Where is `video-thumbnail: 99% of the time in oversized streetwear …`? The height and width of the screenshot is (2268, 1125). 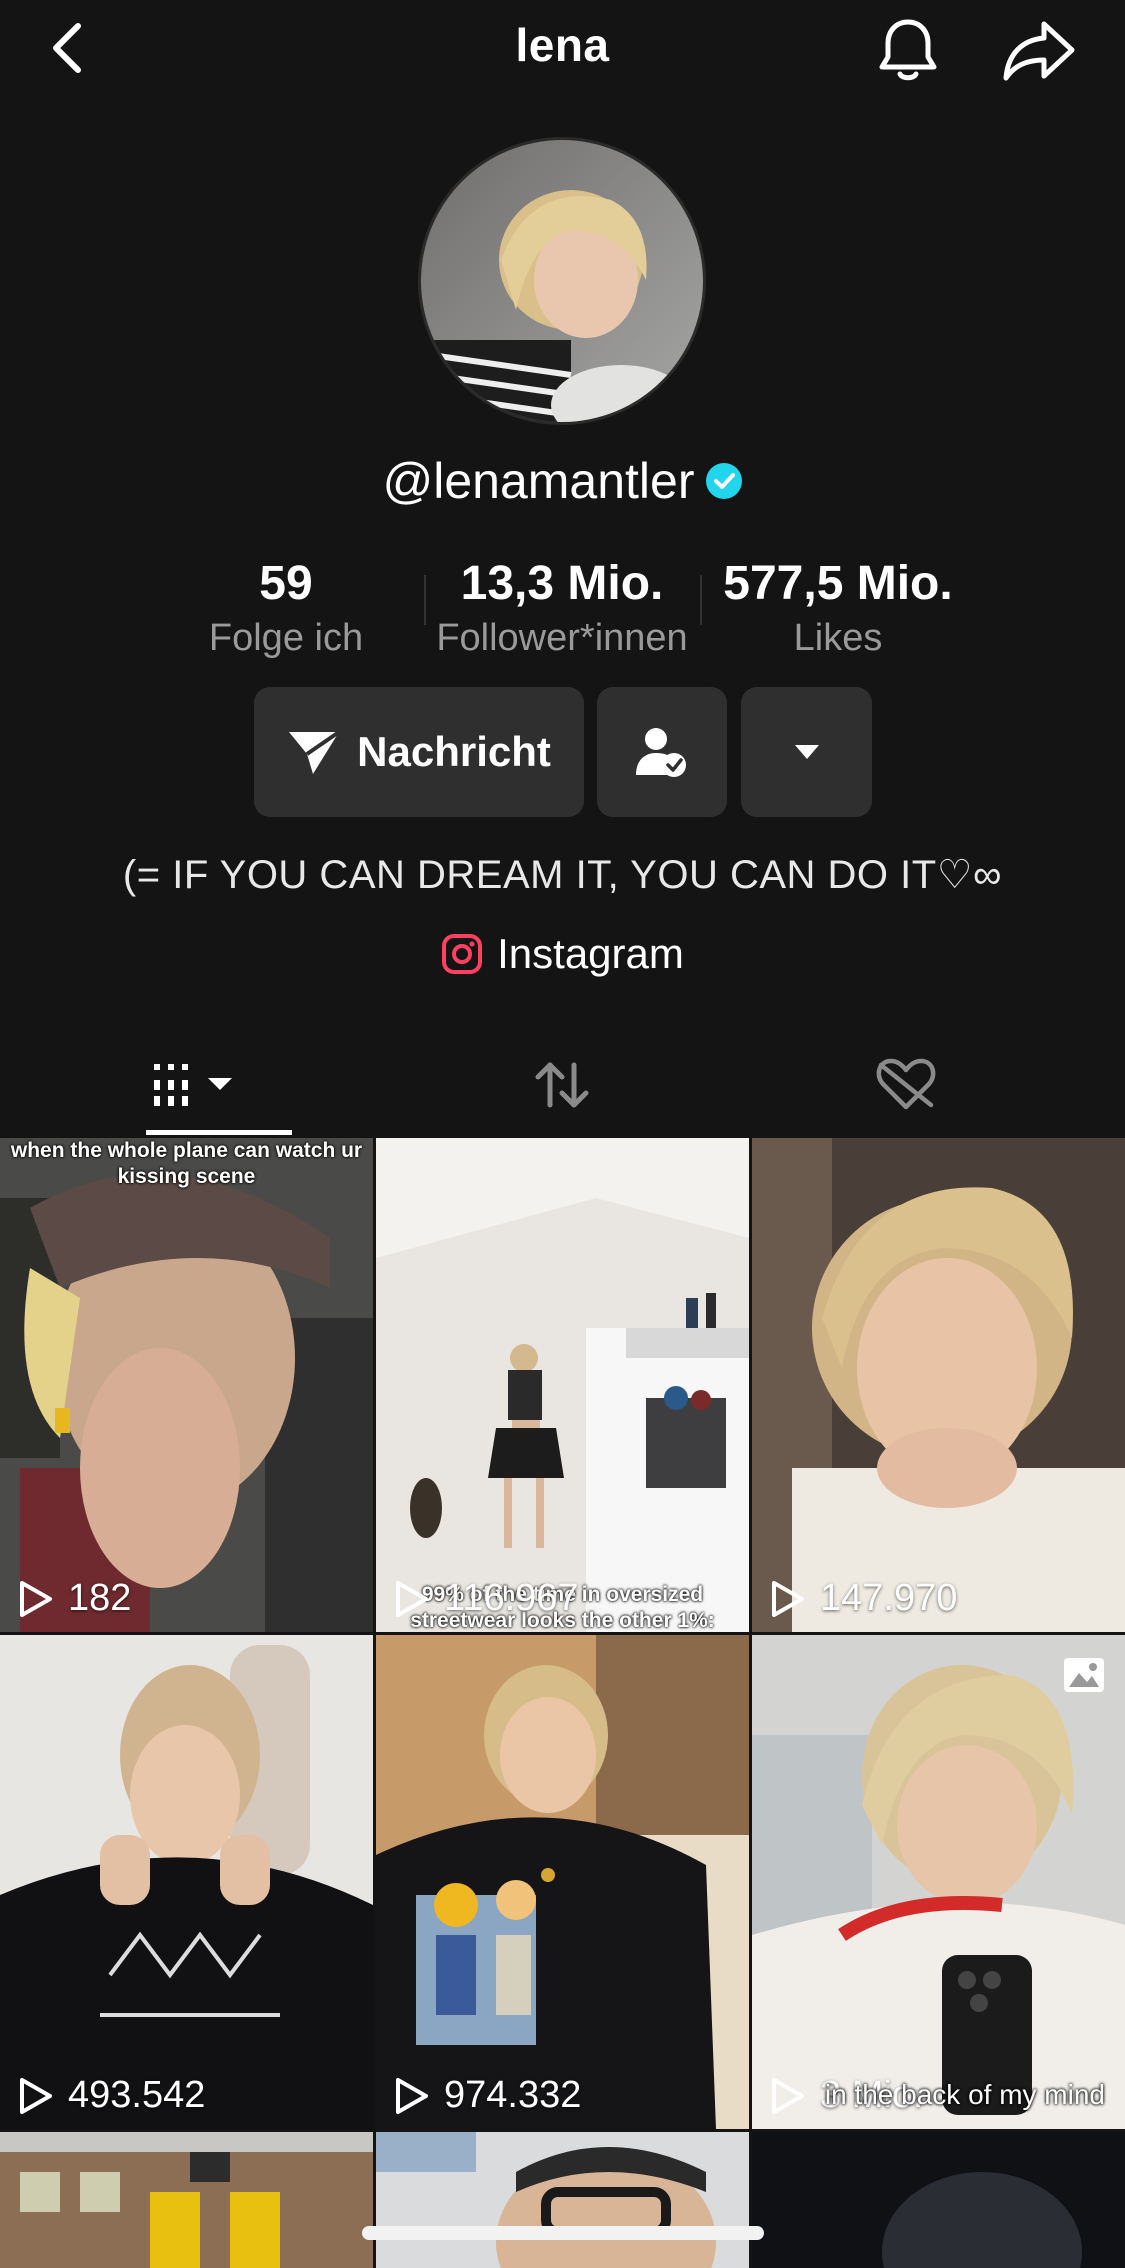
video-thumbnail: 99% of the time in oversized streetwear … is located at coordinates (562, 1385).